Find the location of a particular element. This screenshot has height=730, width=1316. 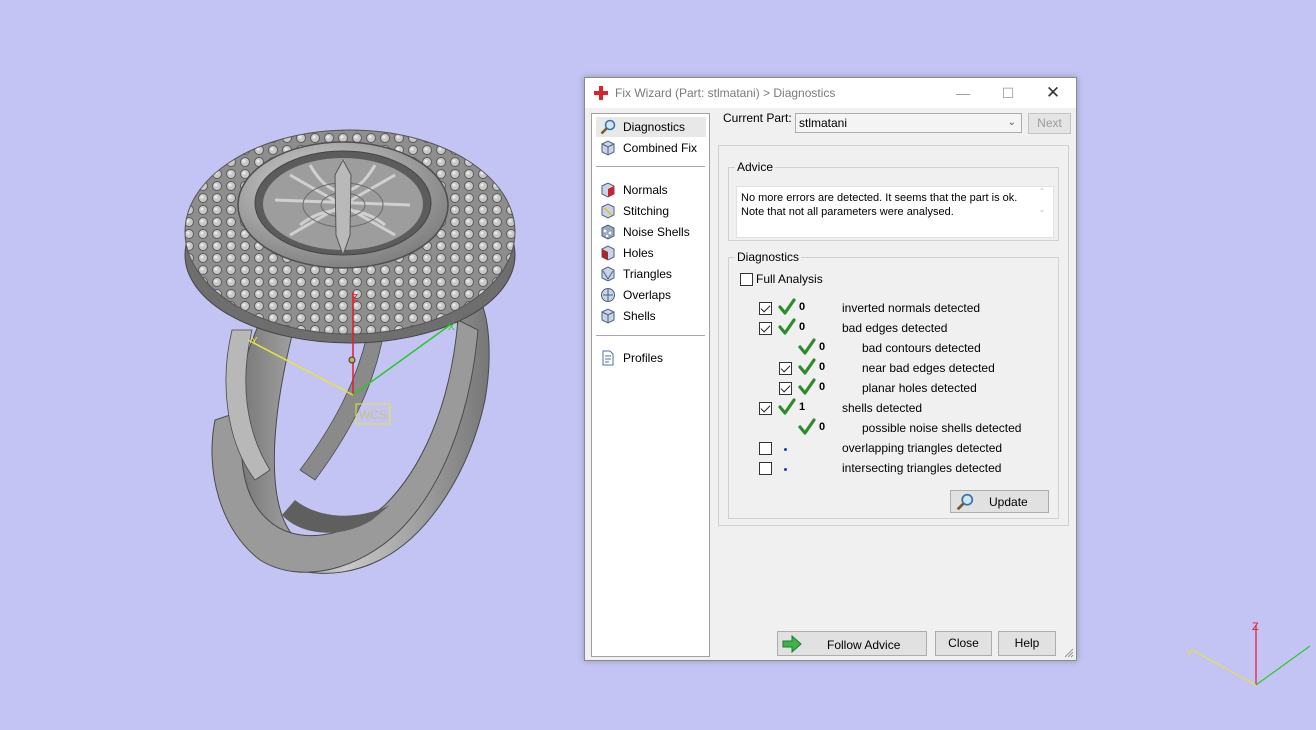

green-arrow-icon is located at coordinates (792, 644).